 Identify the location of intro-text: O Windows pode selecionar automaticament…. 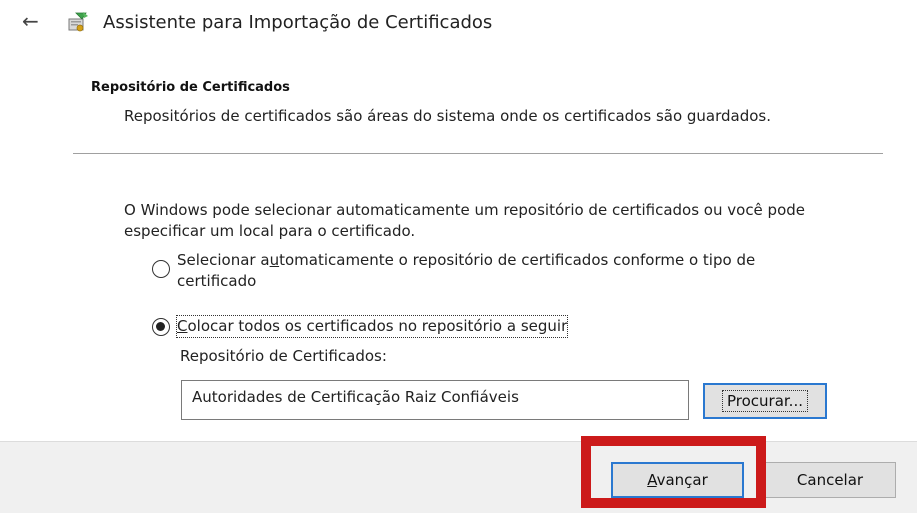
(465, 220).